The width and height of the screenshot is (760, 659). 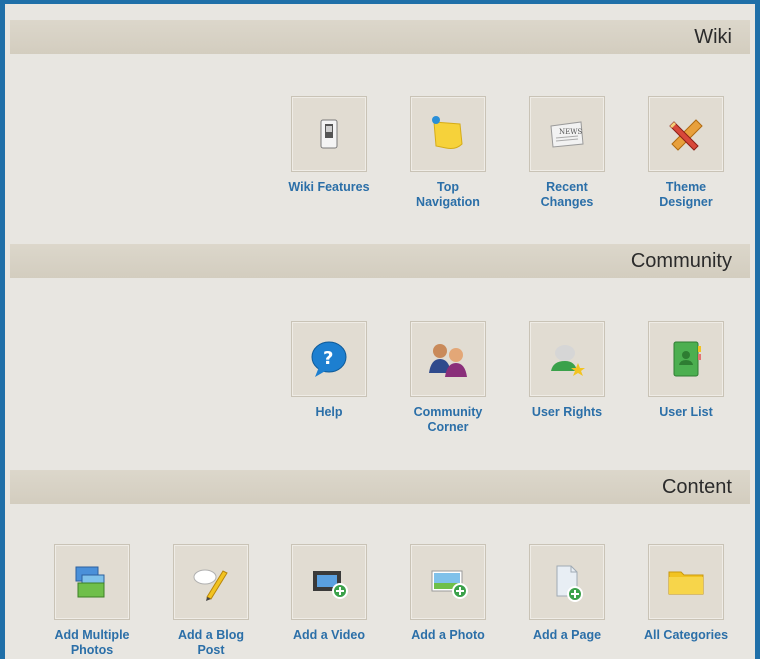 I want to click on tile-add-blog-post: Add a Blog Post, so click(x=211, y=601).